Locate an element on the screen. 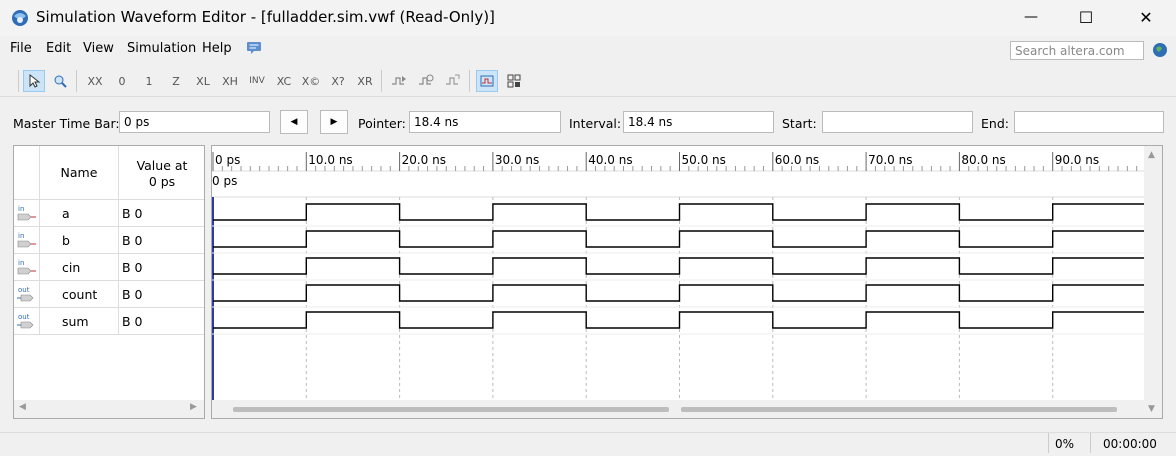 The width and height of the screenshot is (1176, 456). scroll-up-icon: ▲ is located at coordinates (1151, 155).